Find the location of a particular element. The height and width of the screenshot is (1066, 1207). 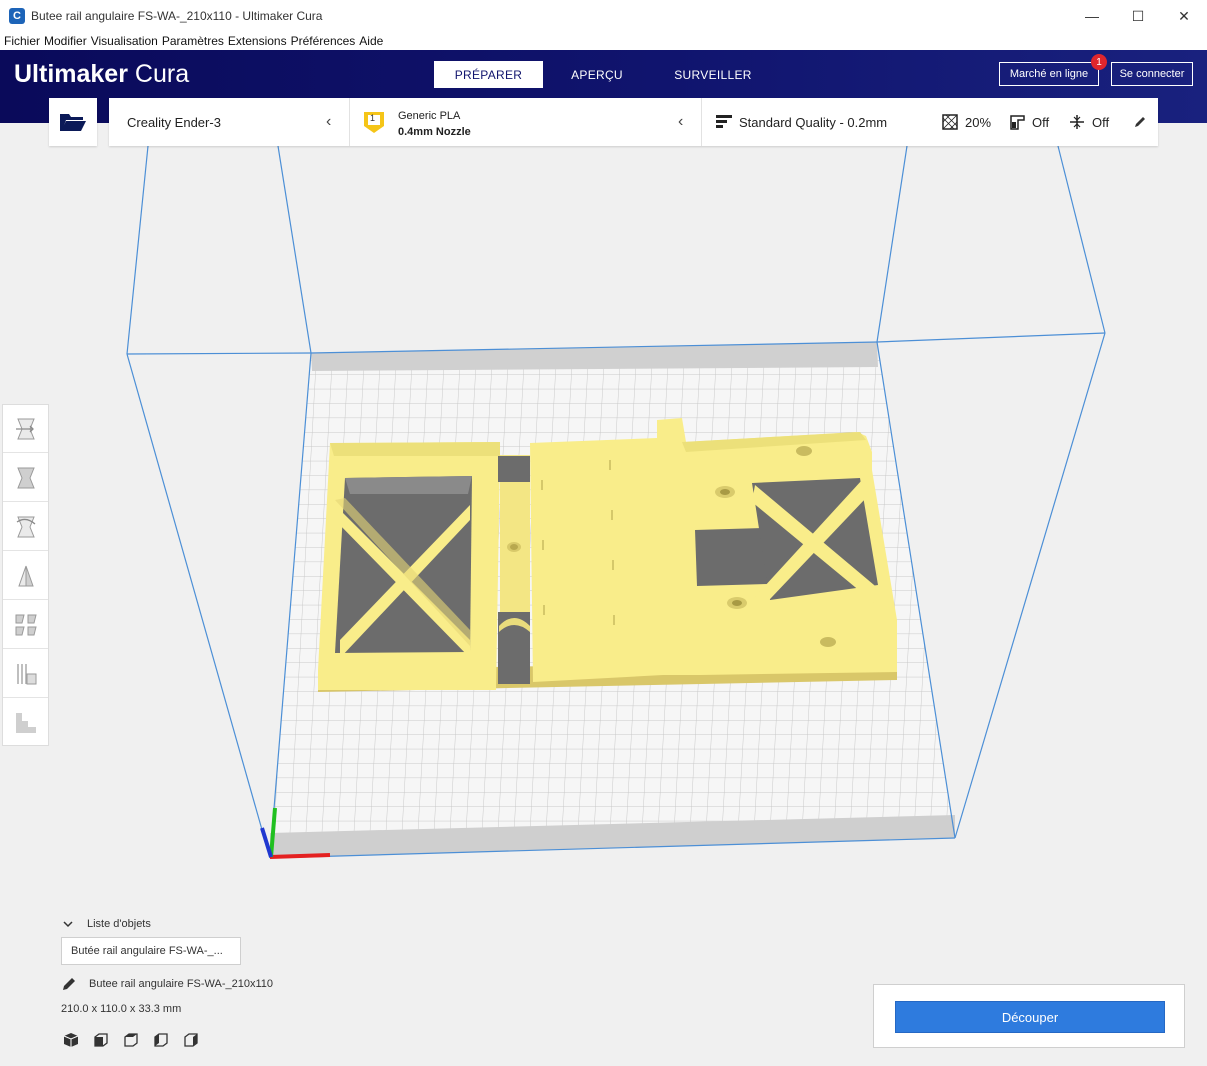

view-3d-icon is located at coordinates (71, 1040).